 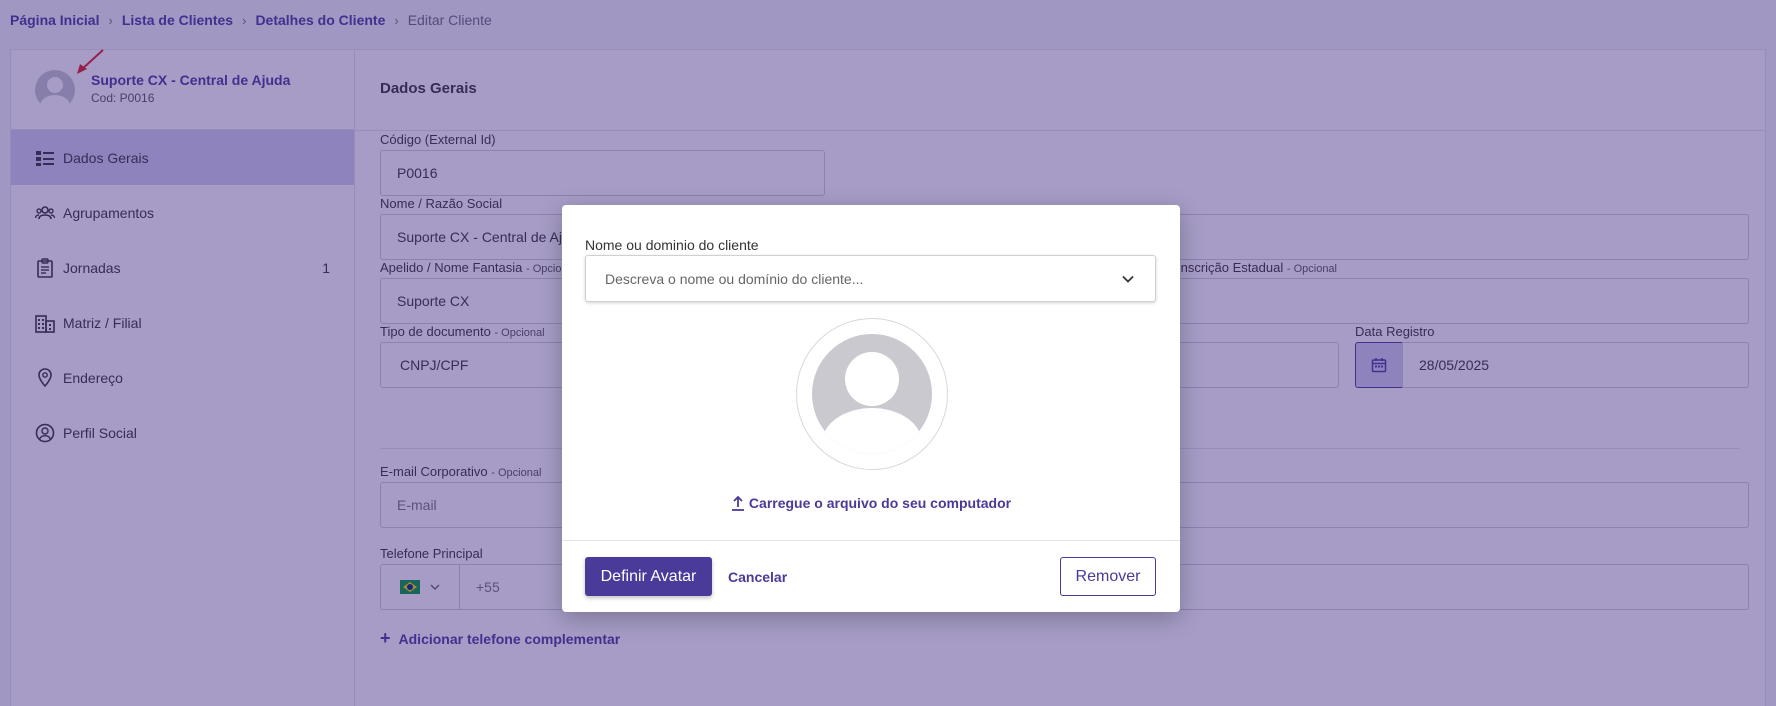 I want to click on divider, so click(x=871, y=540).